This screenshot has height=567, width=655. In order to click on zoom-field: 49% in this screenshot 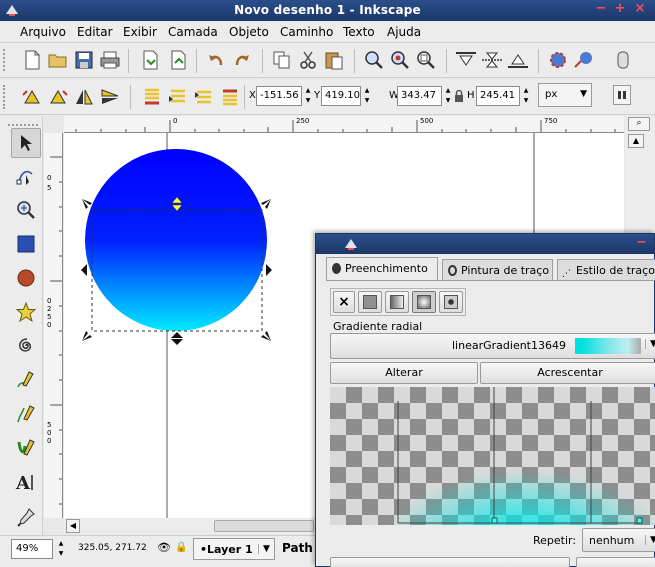, I will do `click(32, 549)`.